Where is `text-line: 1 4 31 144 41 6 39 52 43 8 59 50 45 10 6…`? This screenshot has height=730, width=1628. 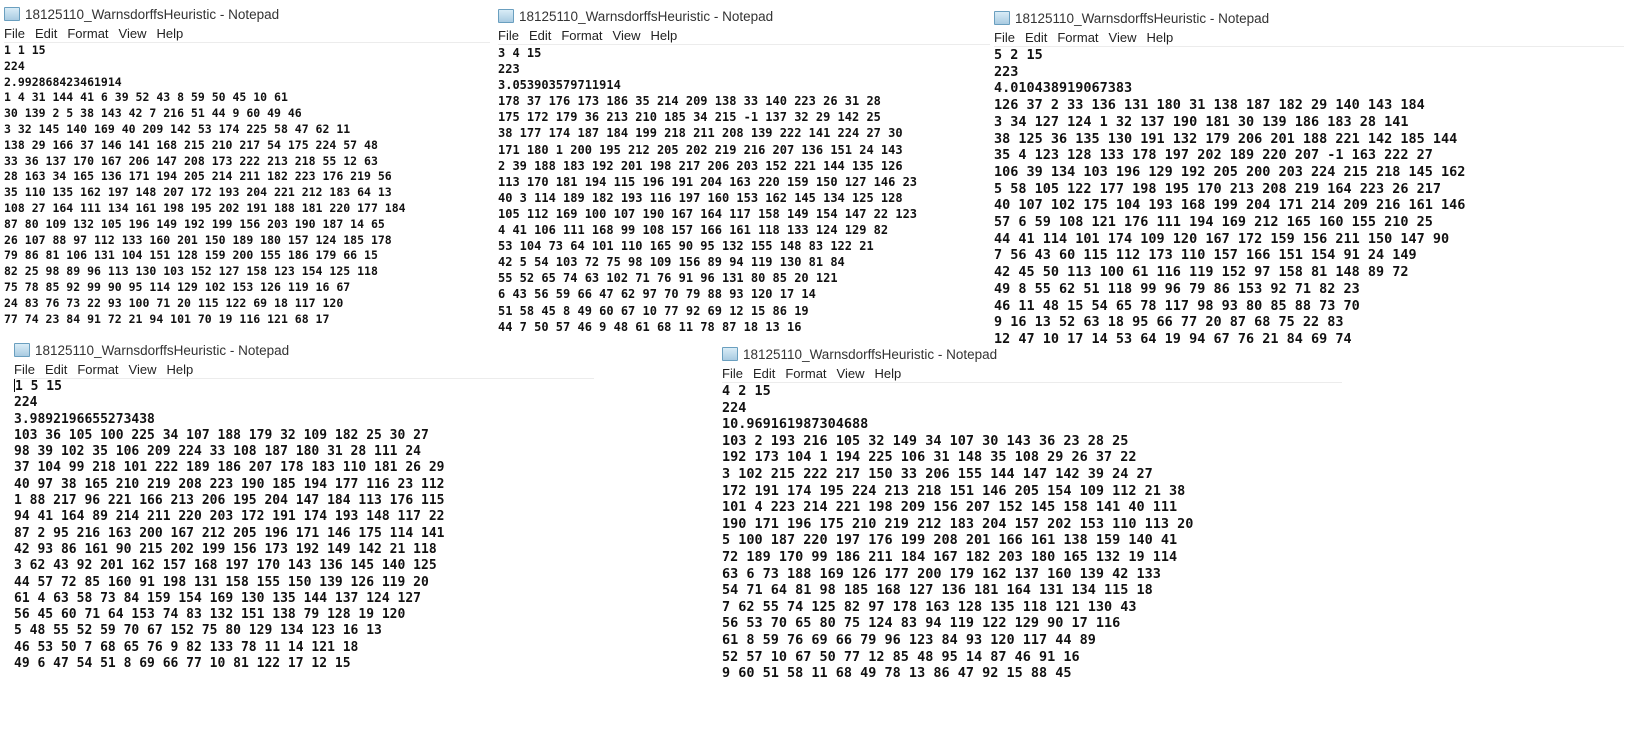 text-line: 1 4 31 144 41 6 39 52 43 8 59 50 45 10 6… is located at coordinates (146, 97).